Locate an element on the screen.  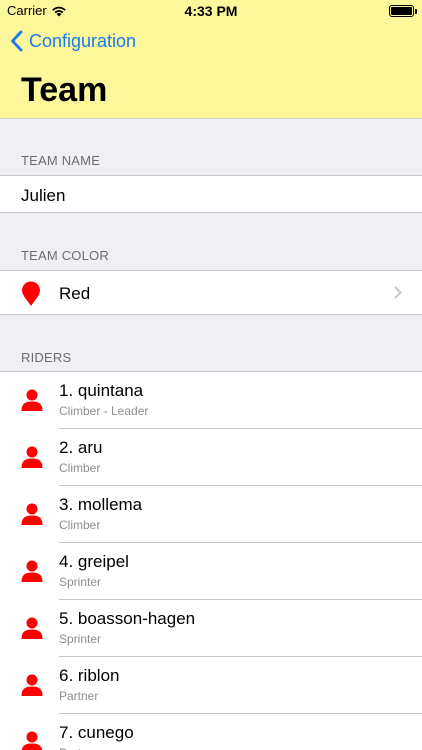
chevron-left-icon is located at coordinates (17, 41).